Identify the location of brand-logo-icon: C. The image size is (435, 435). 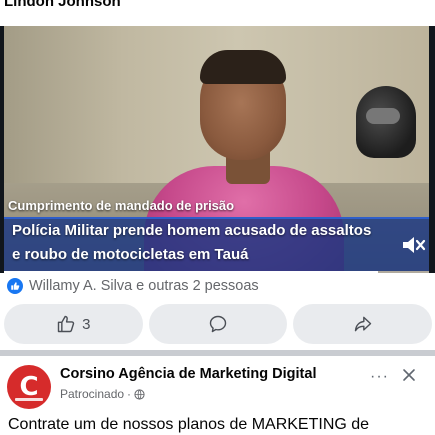
(29, 387).